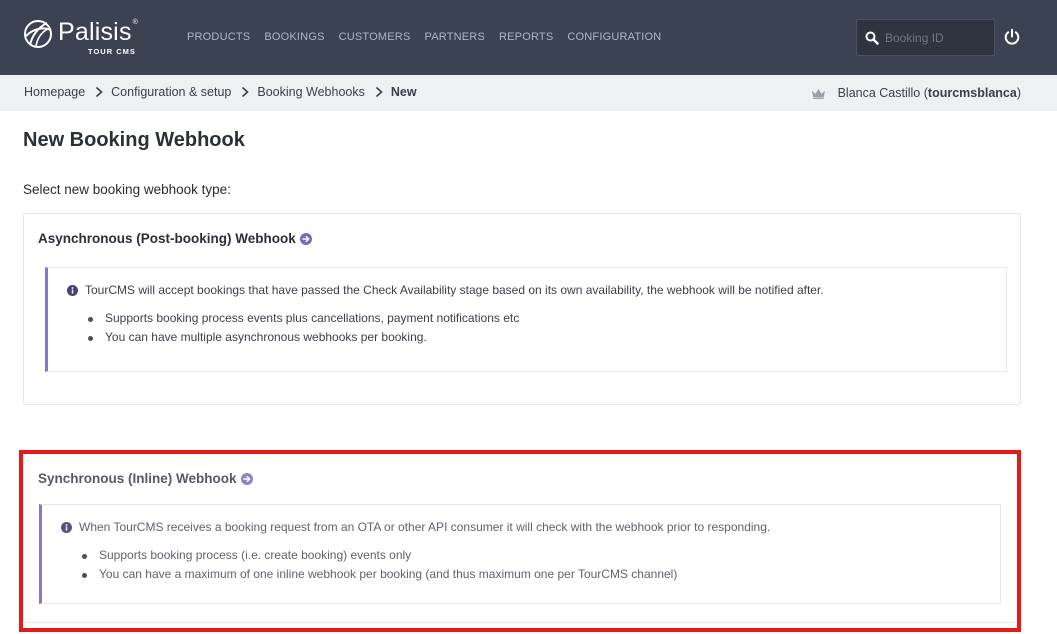 This screenshot has height=634, width=1057. I want to click on sync-webhook-title: Synchronous (Inline) Webhook, so click(137, 478).